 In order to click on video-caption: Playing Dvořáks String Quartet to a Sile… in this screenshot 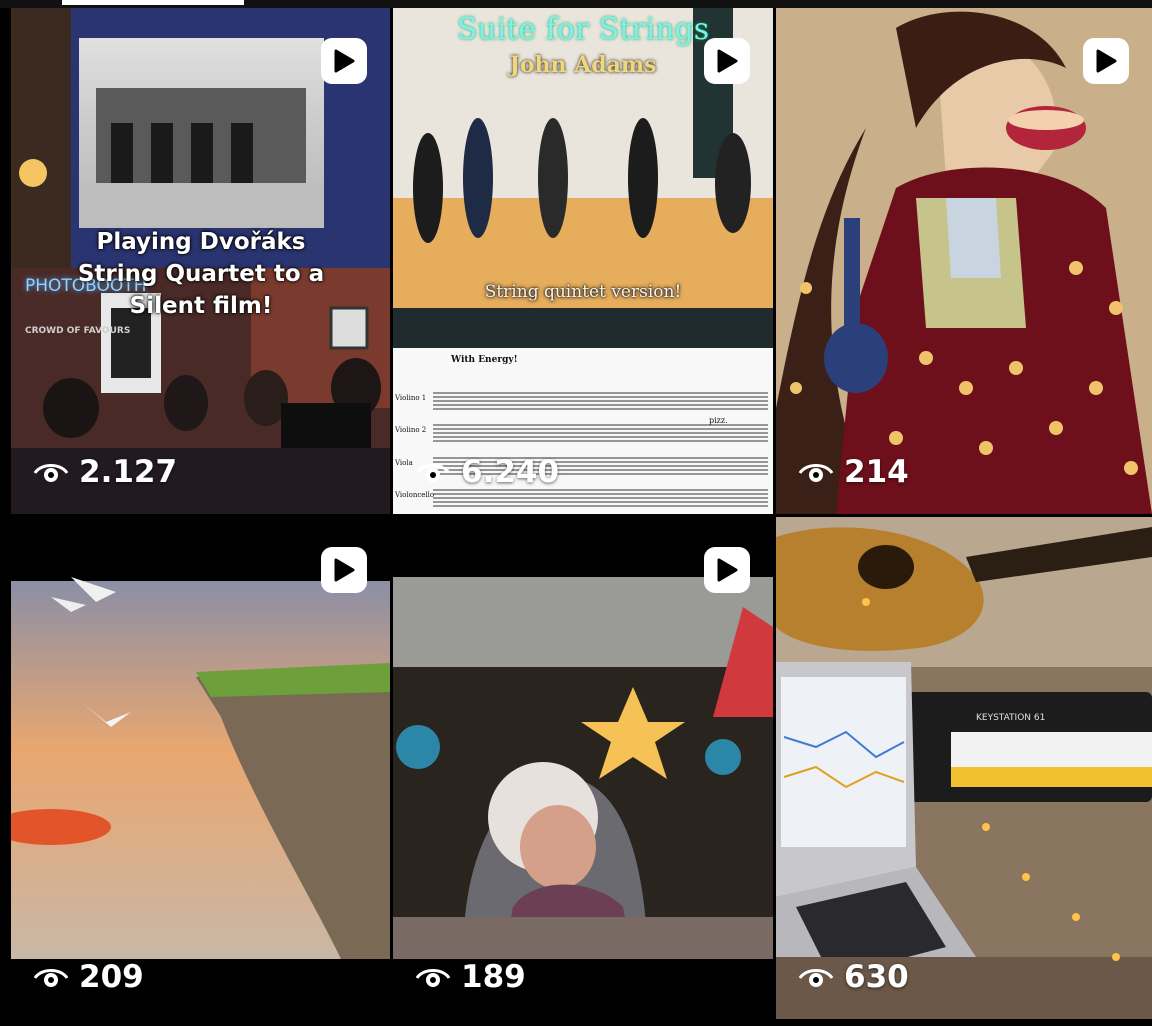, I will do `click(201, 274)`.